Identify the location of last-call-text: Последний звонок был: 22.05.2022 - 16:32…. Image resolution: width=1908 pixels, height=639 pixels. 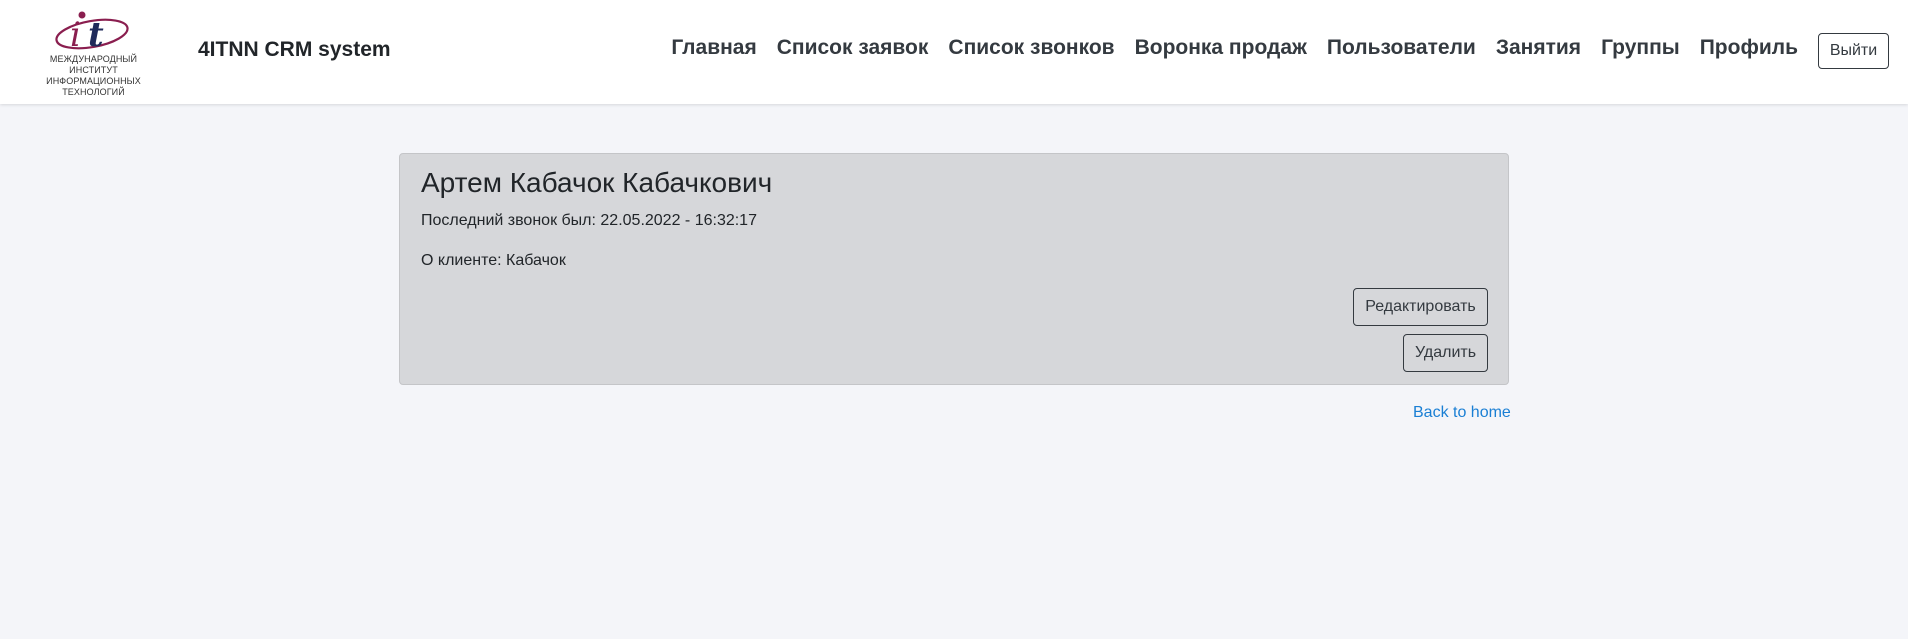
(589, 220).